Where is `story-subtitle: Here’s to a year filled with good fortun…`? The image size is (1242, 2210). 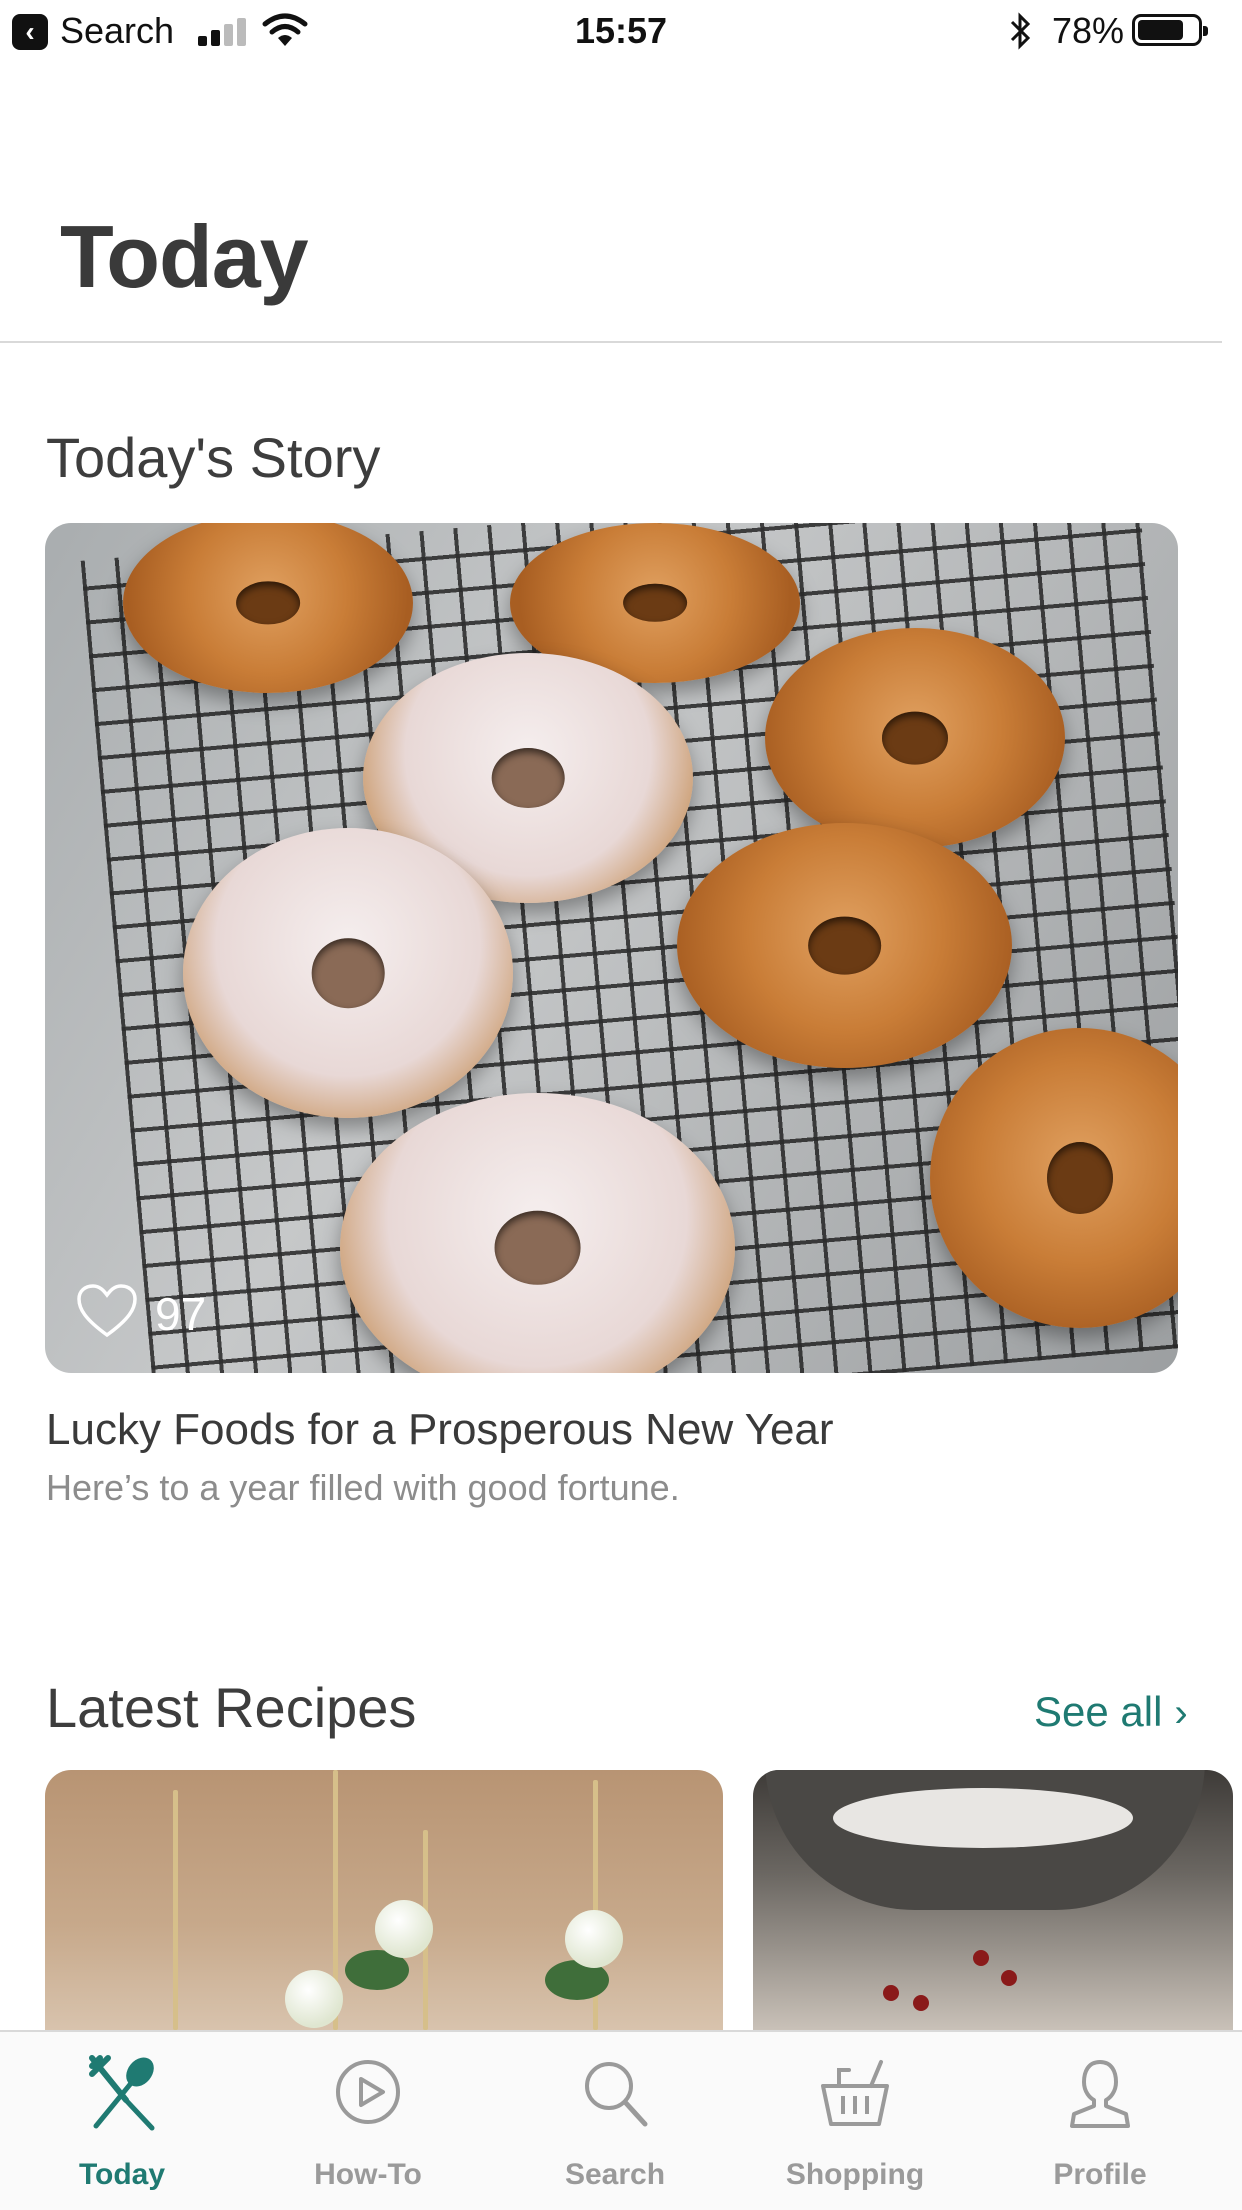 story-subtitle: Here’s to a year filled with good fortun… is located at coordinates (363, 1487).